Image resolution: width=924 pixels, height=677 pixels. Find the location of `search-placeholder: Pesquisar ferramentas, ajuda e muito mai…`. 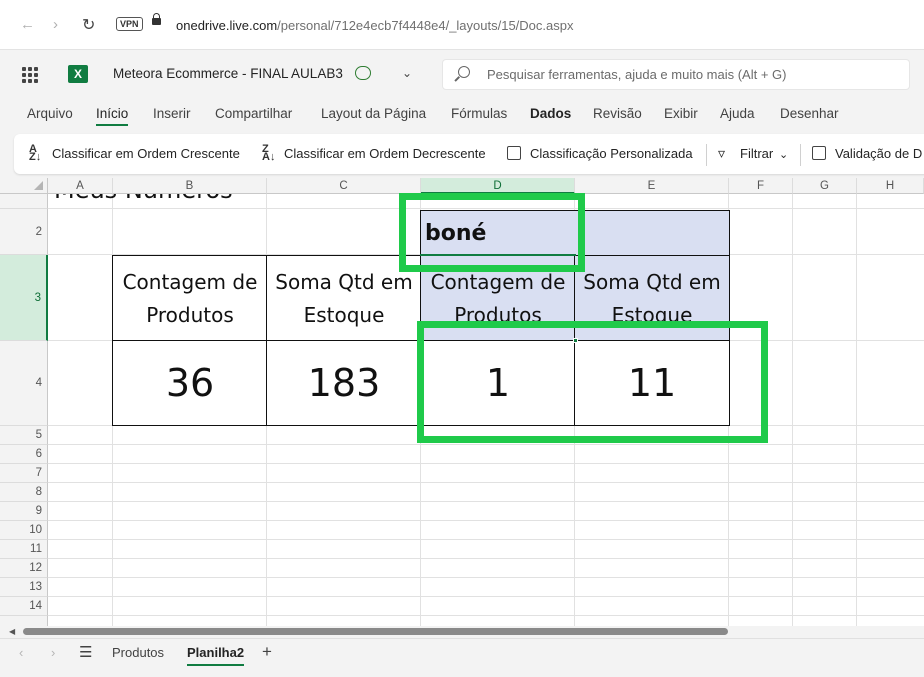

search-placeholder: Pesquisar ferramentas, ajuda e muito mai… is located at coordinates (637, 74).